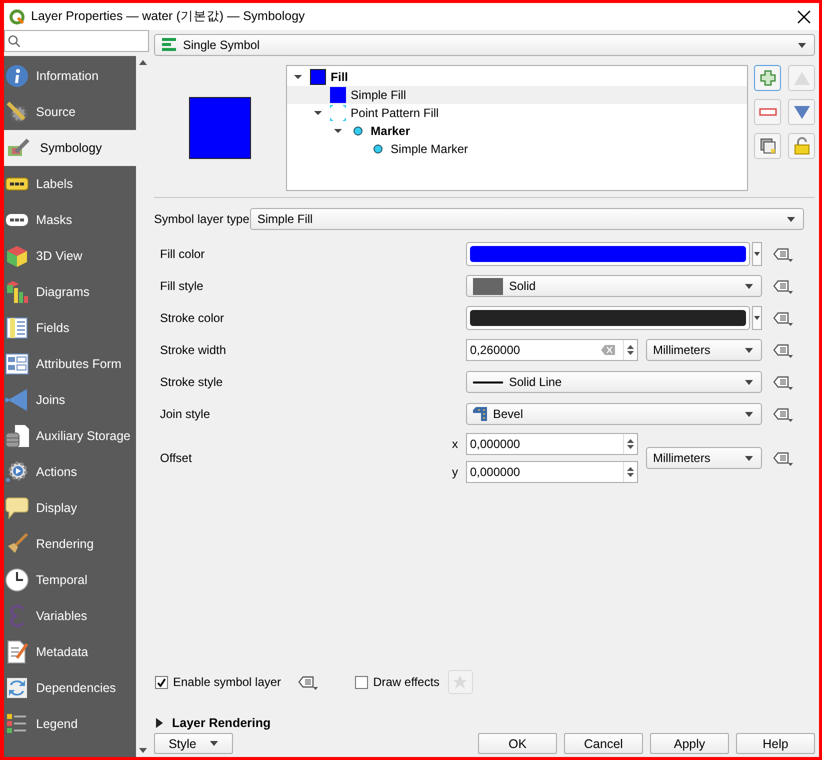 This screenshot has height=760, width=822. Describe the element at coordinates (455, 444) in the screenshot. I see `axis-label: x` at that location.